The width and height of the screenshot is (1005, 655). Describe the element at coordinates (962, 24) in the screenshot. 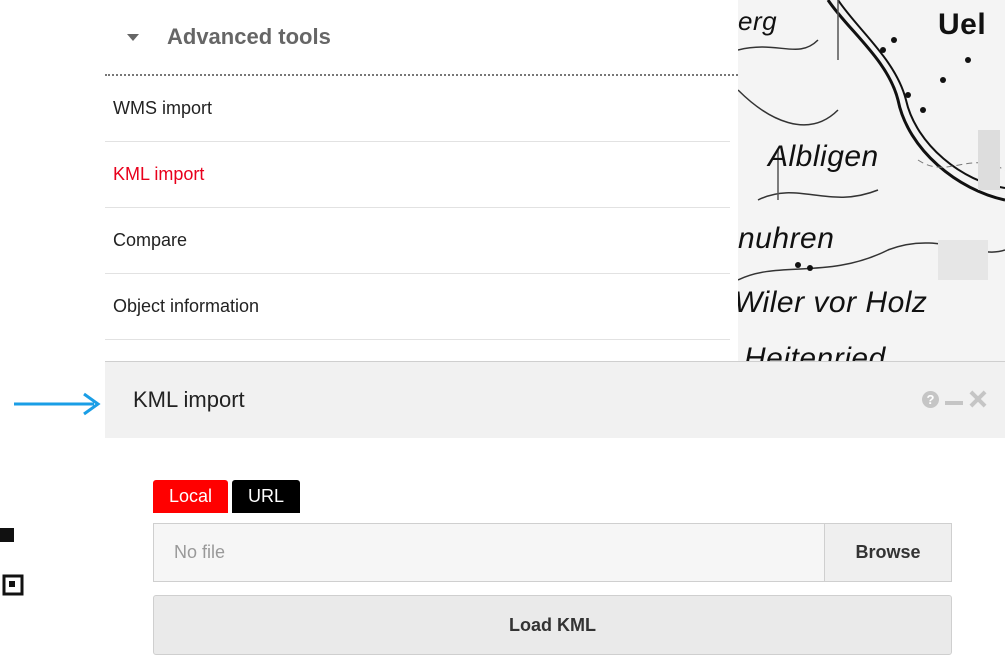

I see `map-label: Uel` at that location.